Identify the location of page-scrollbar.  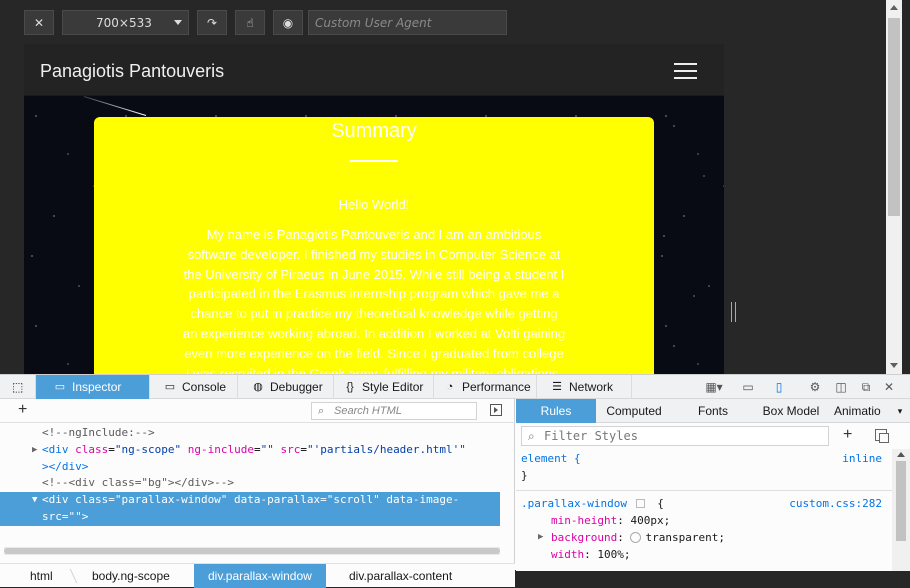
(894, 187).